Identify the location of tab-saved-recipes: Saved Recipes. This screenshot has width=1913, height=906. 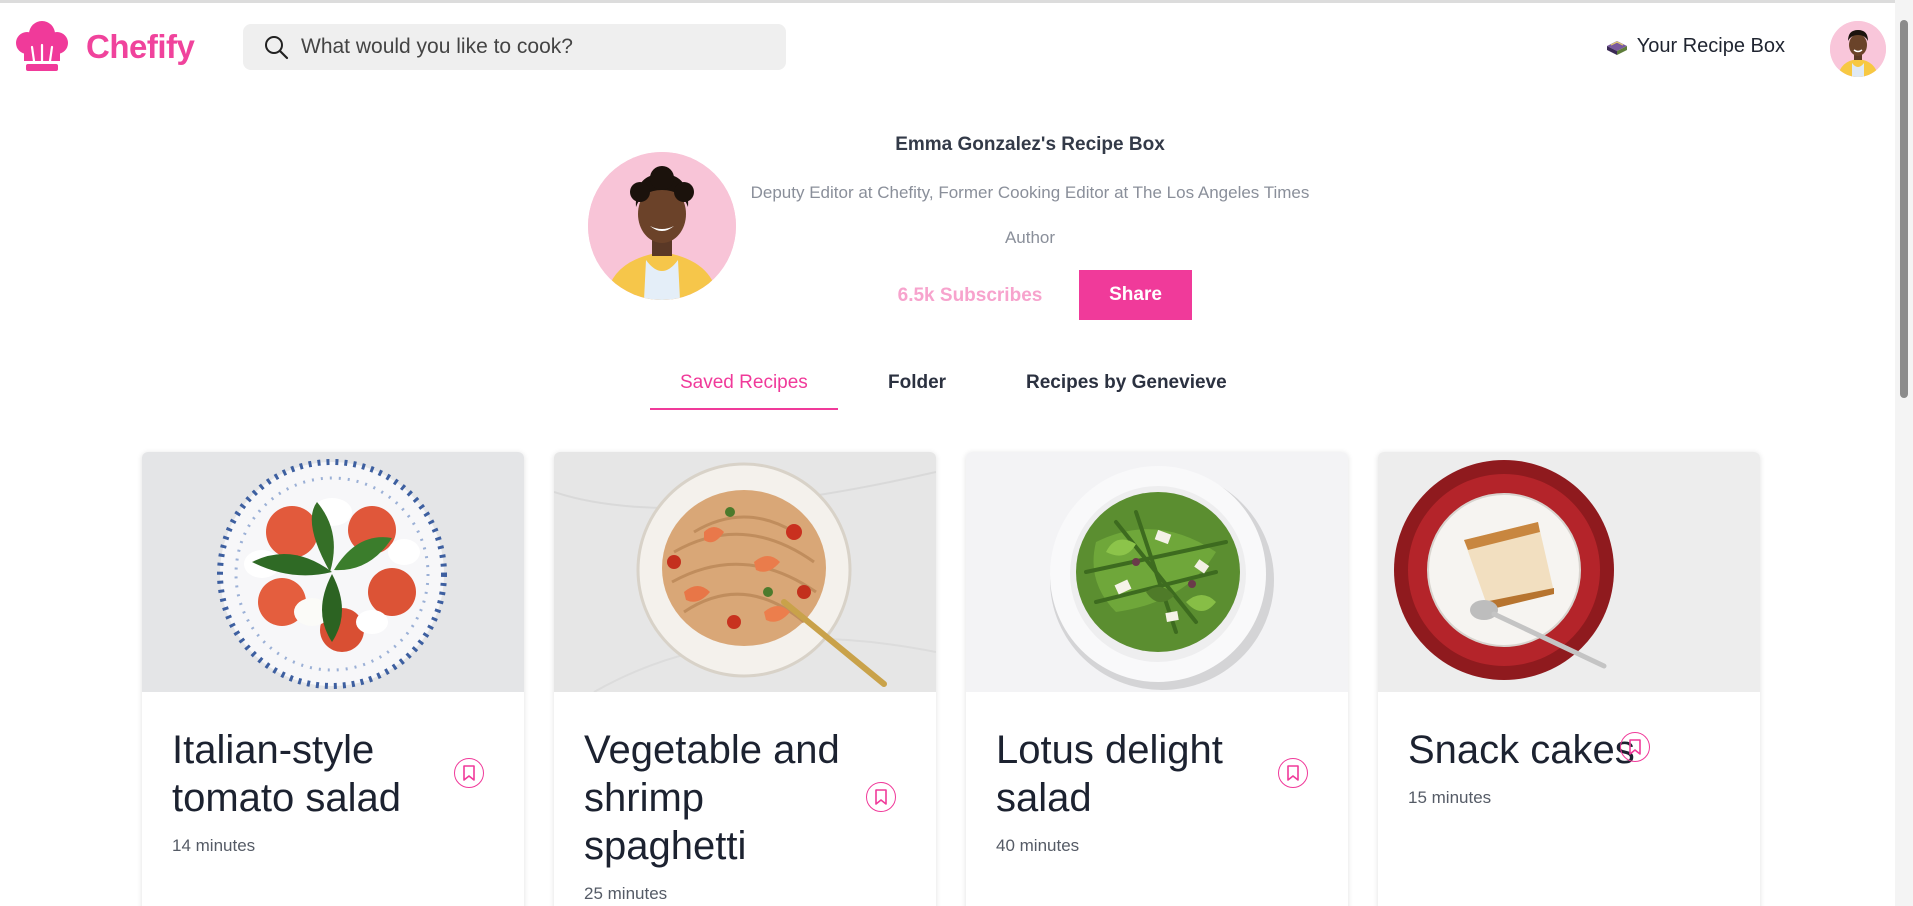
(744, 392).